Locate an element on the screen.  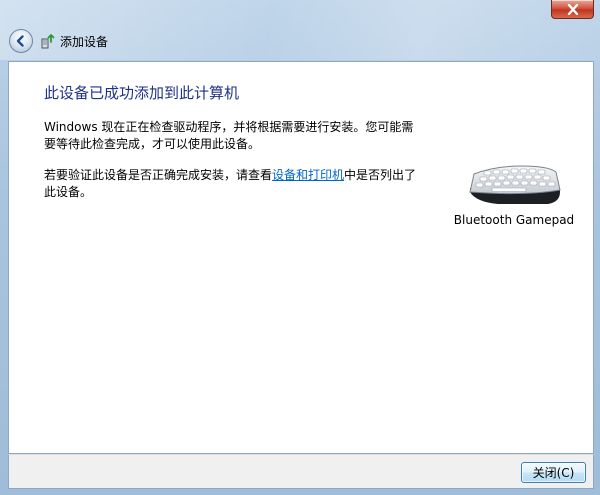
close-button: 关闭(C) is located at coordinates (553, 472).